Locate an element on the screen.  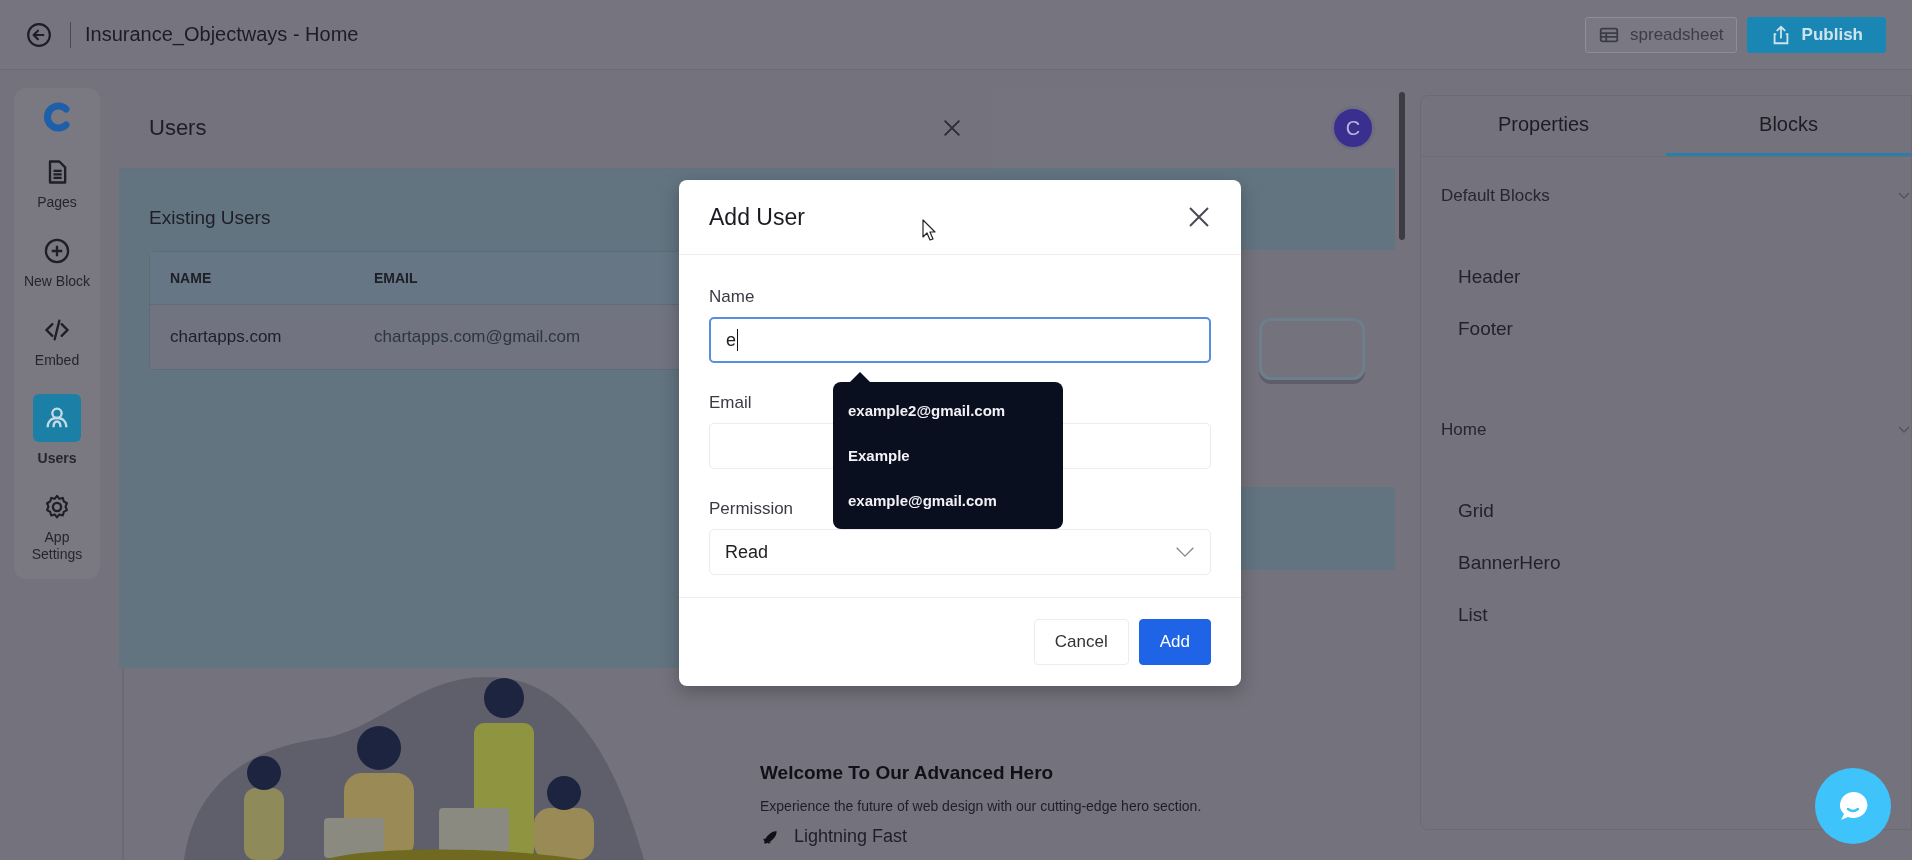
table-cell-text: chartapps.com@gmail.com is located at coordinates (477, 337).